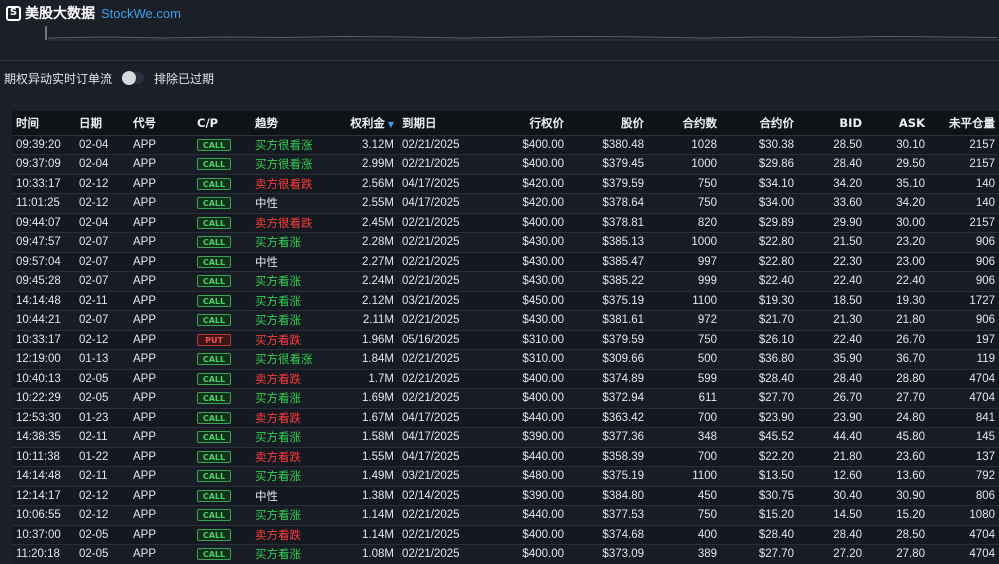 The image size is (999, 564). What do you see at coordinates (371, 123) in the screenshot?
I see `col-header-premium: 权利金 ▼` at bounding box center [371, 123].